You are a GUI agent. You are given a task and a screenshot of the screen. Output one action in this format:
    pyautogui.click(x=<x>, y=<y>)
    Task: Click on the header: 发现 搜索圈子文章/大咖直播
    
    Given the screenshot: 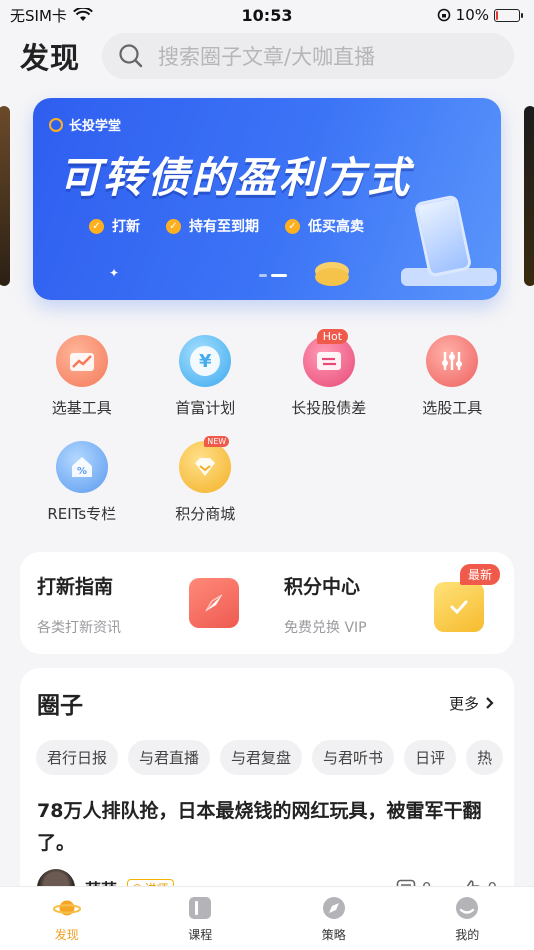 What is the action you would take?
    pyautogui.click(x=267, y=56)
    